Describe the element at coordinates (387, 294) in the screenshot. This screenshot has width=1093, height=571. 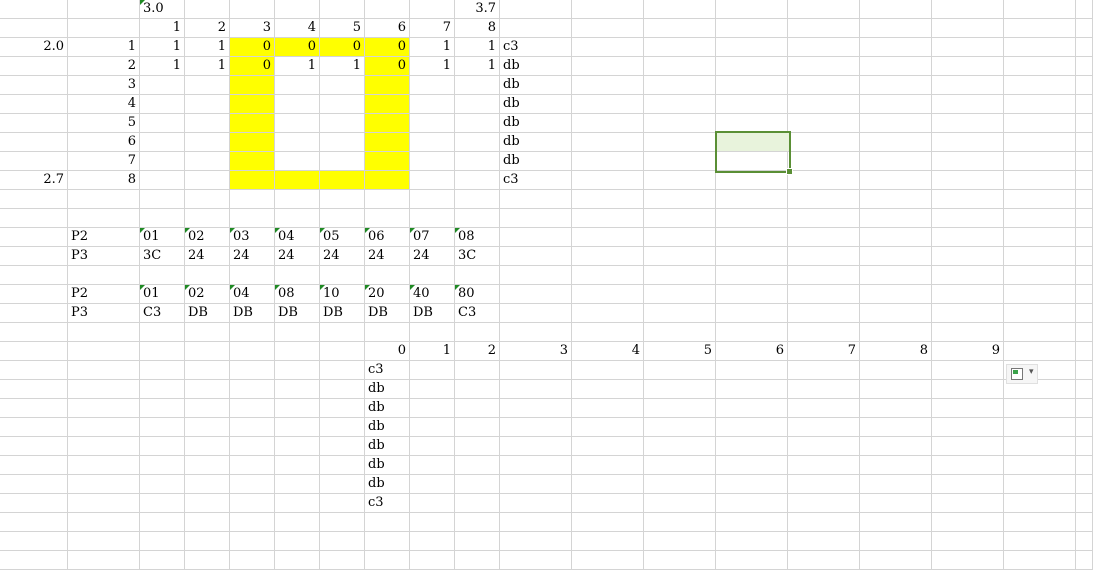
I see `grid-cell-filled: 20` at that location.